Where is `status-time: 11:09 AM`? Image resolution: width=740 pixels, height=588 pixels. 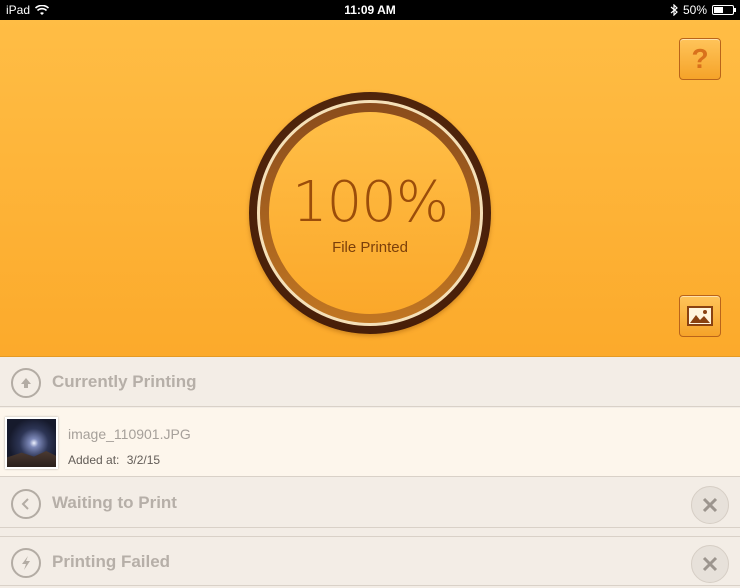
status-time: 11:09 AM is located at coordinates (370, 10).